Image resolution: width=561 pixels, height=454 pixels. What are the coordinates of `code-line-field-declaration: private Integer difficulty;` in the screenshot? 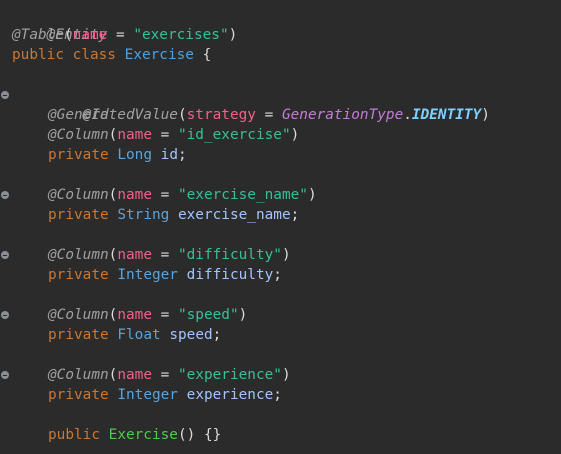 It's located at (165, 275).